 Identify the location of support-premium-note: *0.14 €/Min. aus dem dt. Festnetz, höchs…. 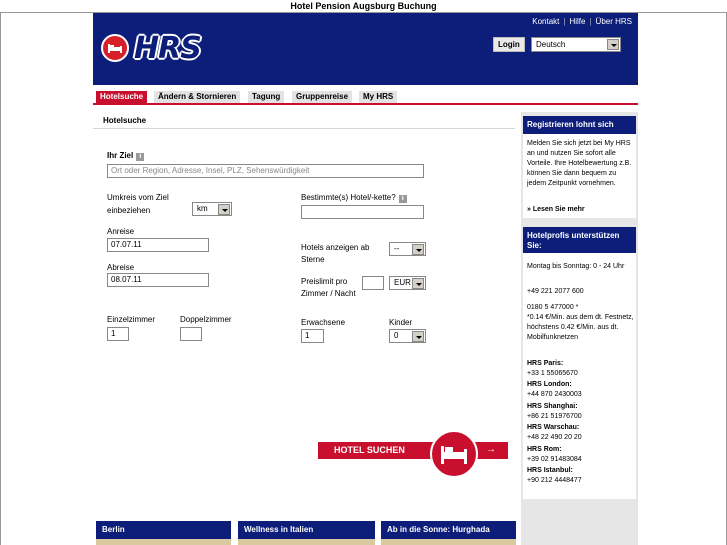
(580, 327).